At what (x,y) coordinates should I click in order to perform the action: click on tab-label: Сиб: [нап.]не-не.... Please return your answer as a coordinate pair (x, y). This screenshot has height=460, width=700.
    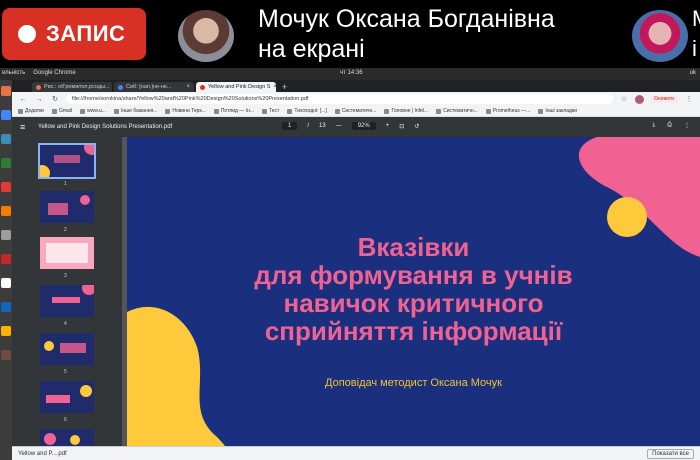
    Looking at the image, I should click on (149, 87).